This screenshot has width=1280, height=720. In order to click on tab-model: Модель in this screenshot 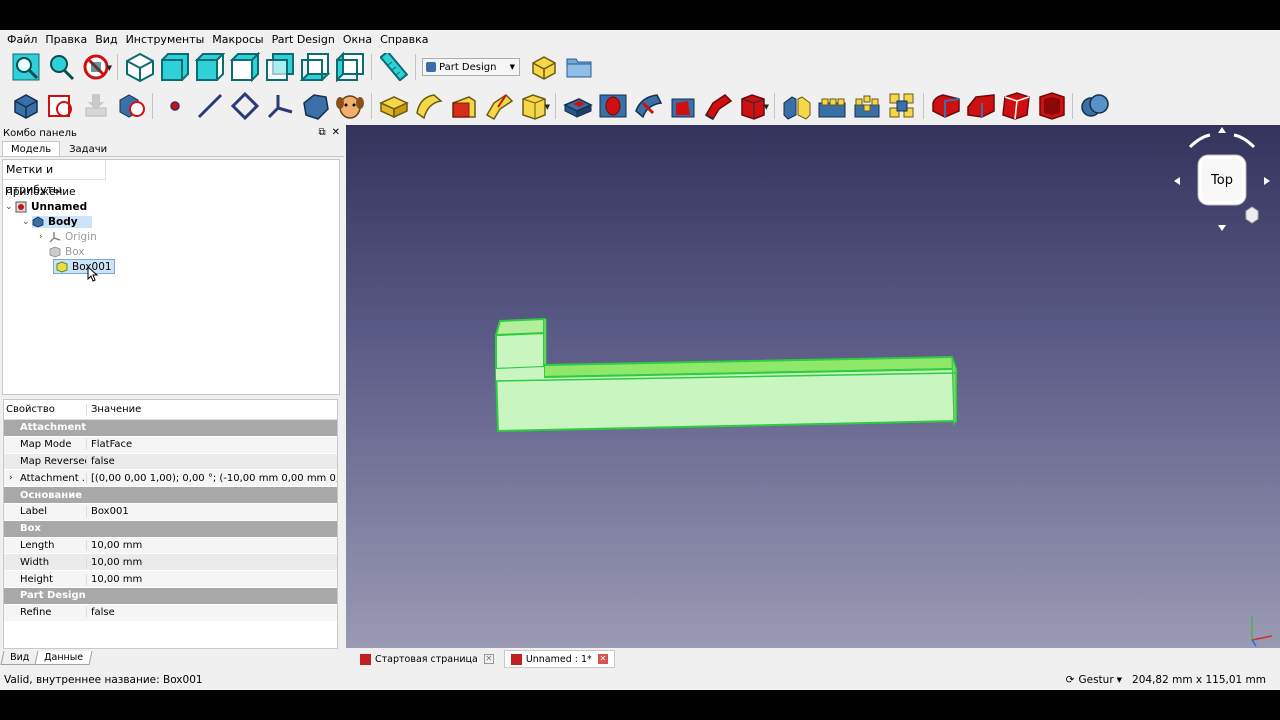, I will do `click(31, 148)`.